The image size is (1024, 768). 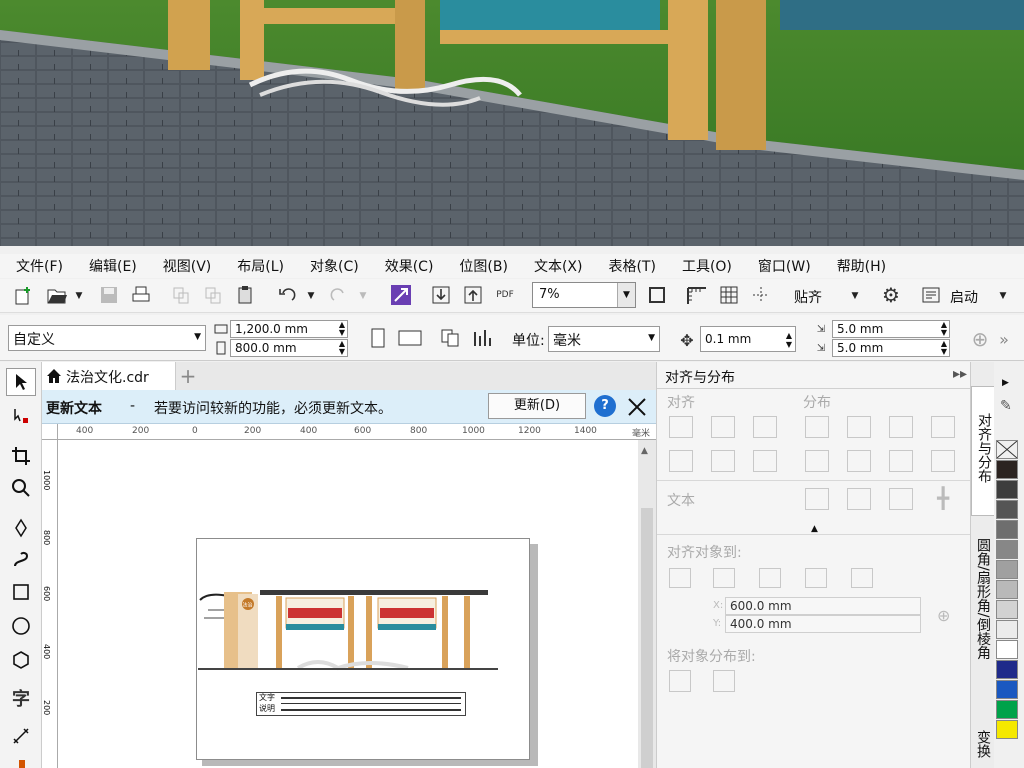 I want to click on eyedropper-icon: ✎, so click(x=1006, y=406).